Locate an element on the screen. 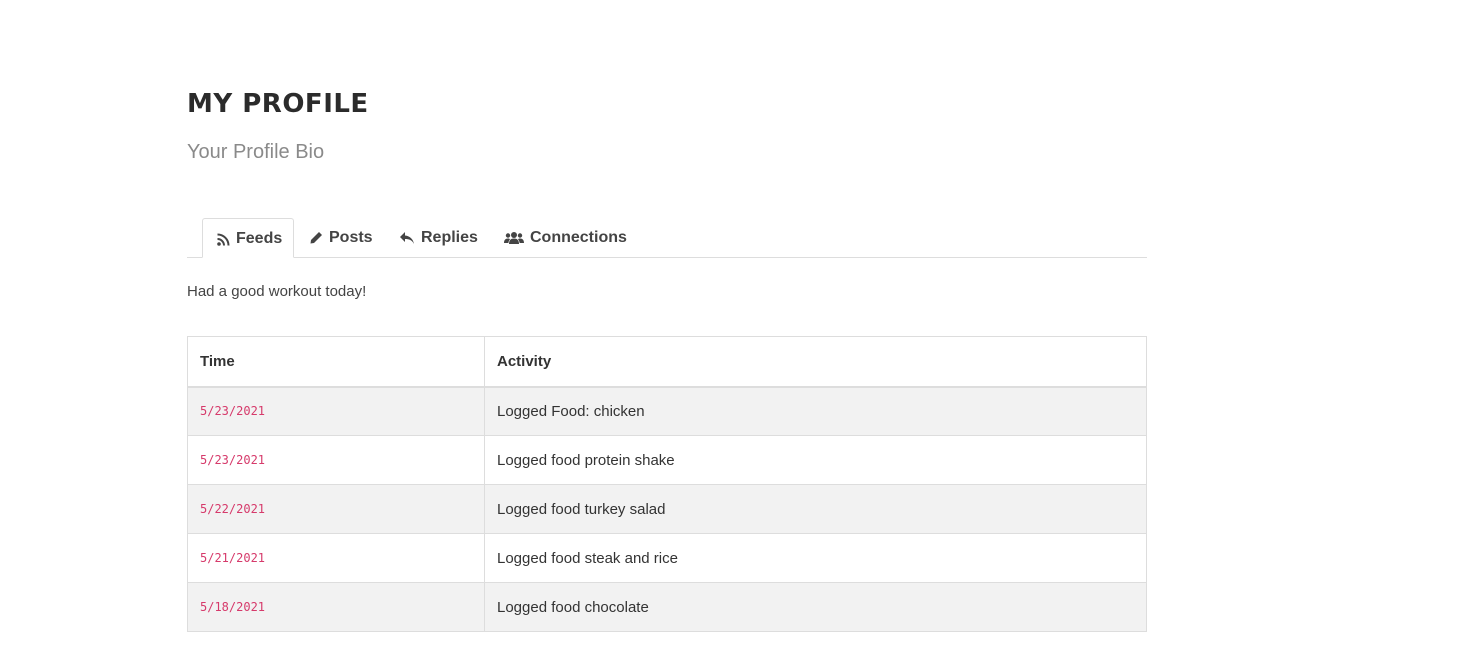 The image size is (1472, 657). activity-cell: Logged food chocolate is located at coordinates (815, 607).